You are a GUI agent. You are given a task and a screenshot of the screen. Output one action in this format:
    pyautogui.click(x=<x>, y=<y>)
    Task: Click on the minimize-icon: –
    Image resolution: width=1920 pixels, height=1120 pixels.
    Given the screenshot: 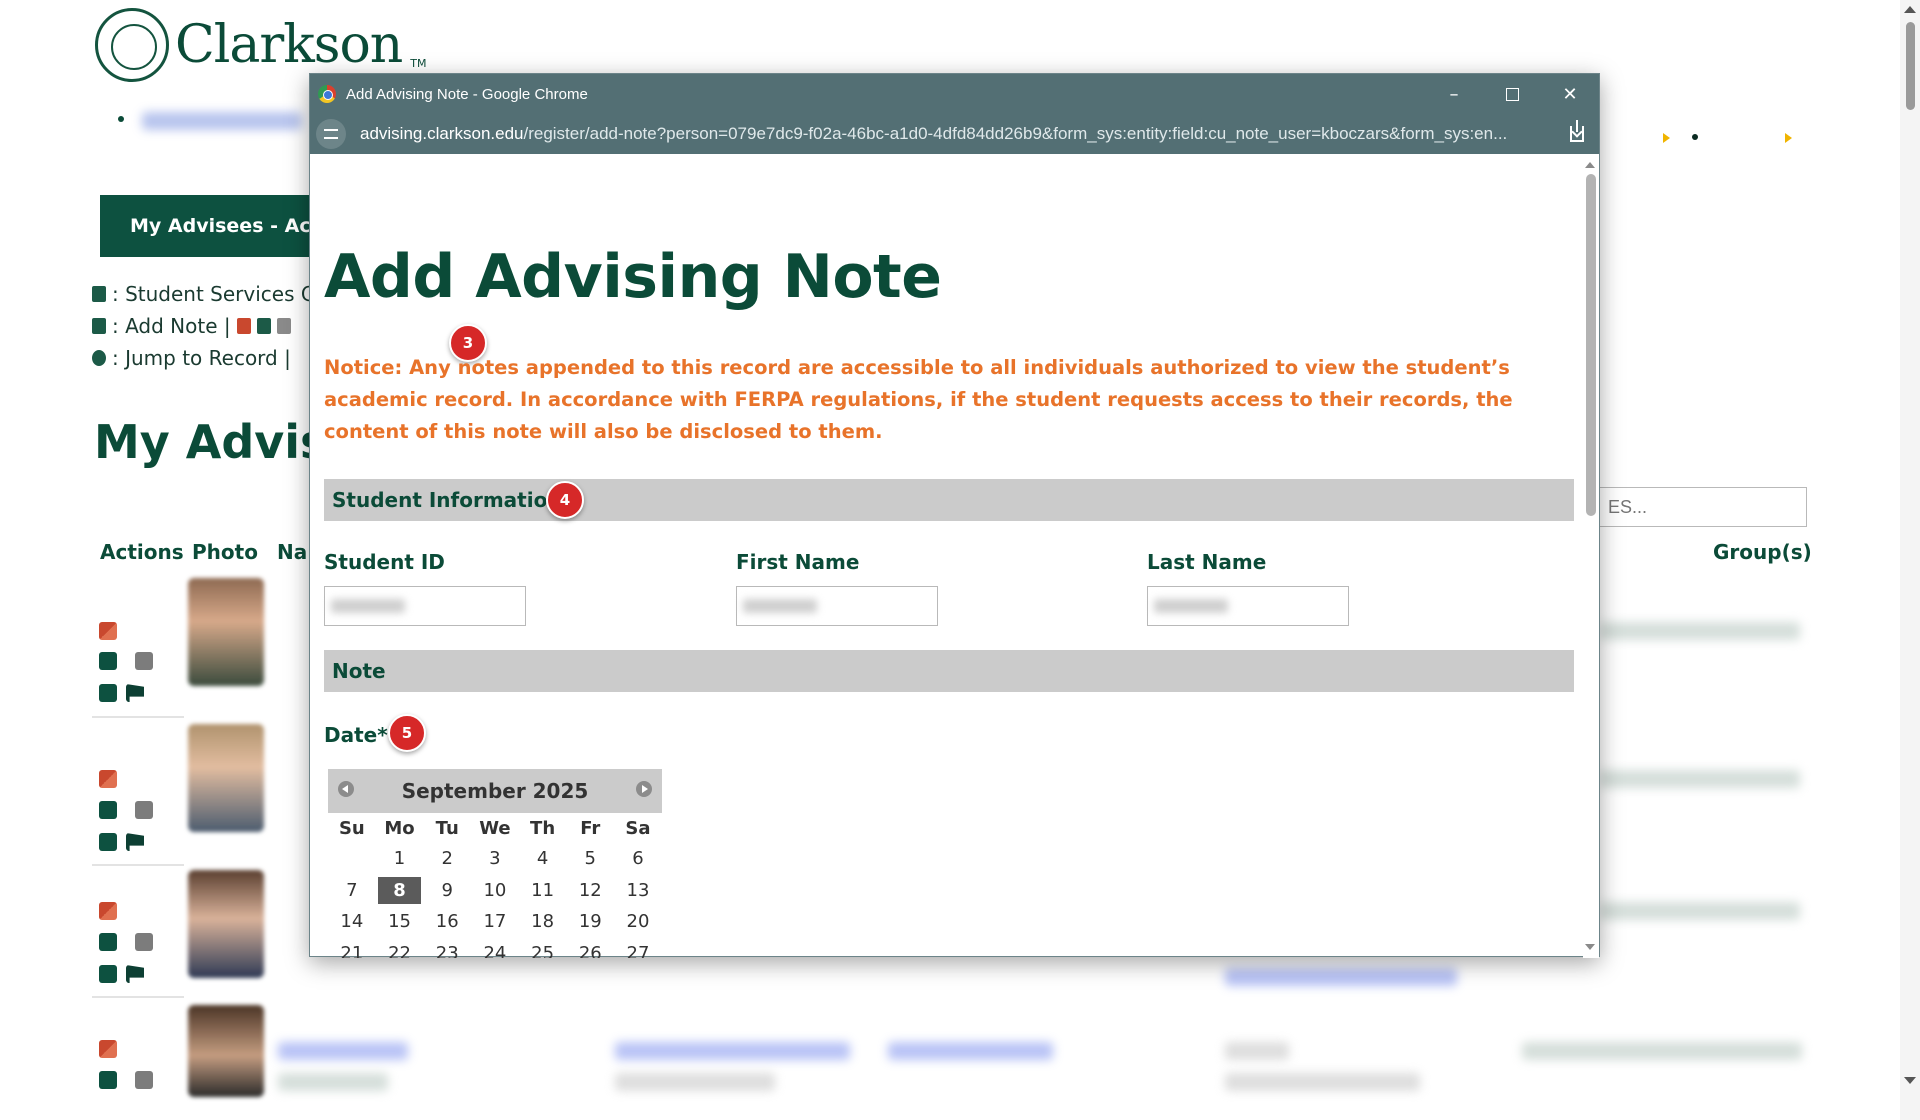 What is the action you would take?
    pyautogui.click(x=1454, y=94)
    